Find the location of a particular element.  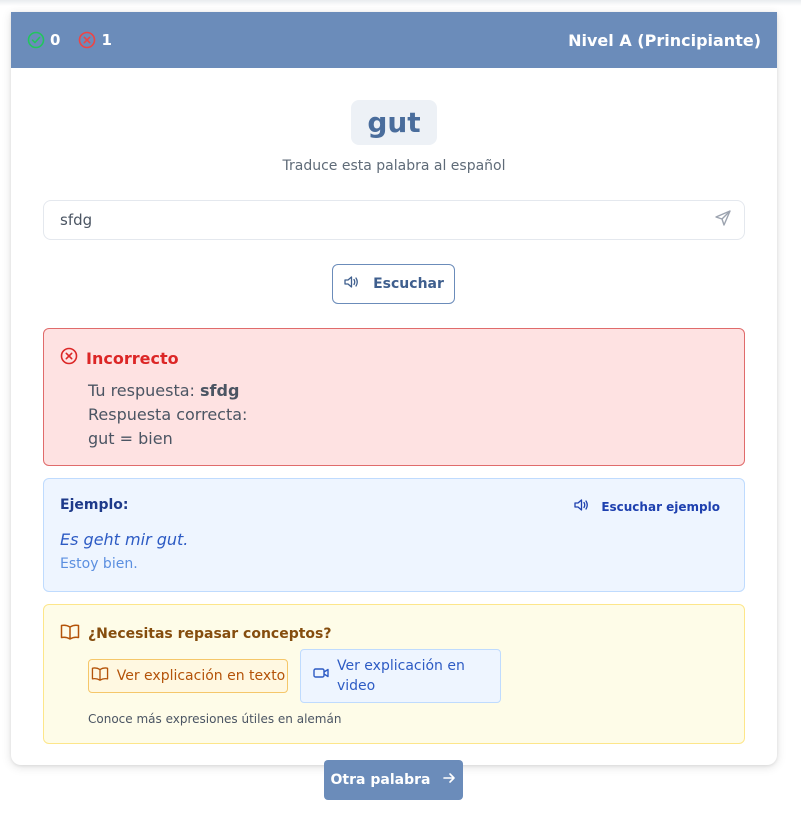

listen-example-button: Escuchar ejemplo is located at coordinates (646, 506).